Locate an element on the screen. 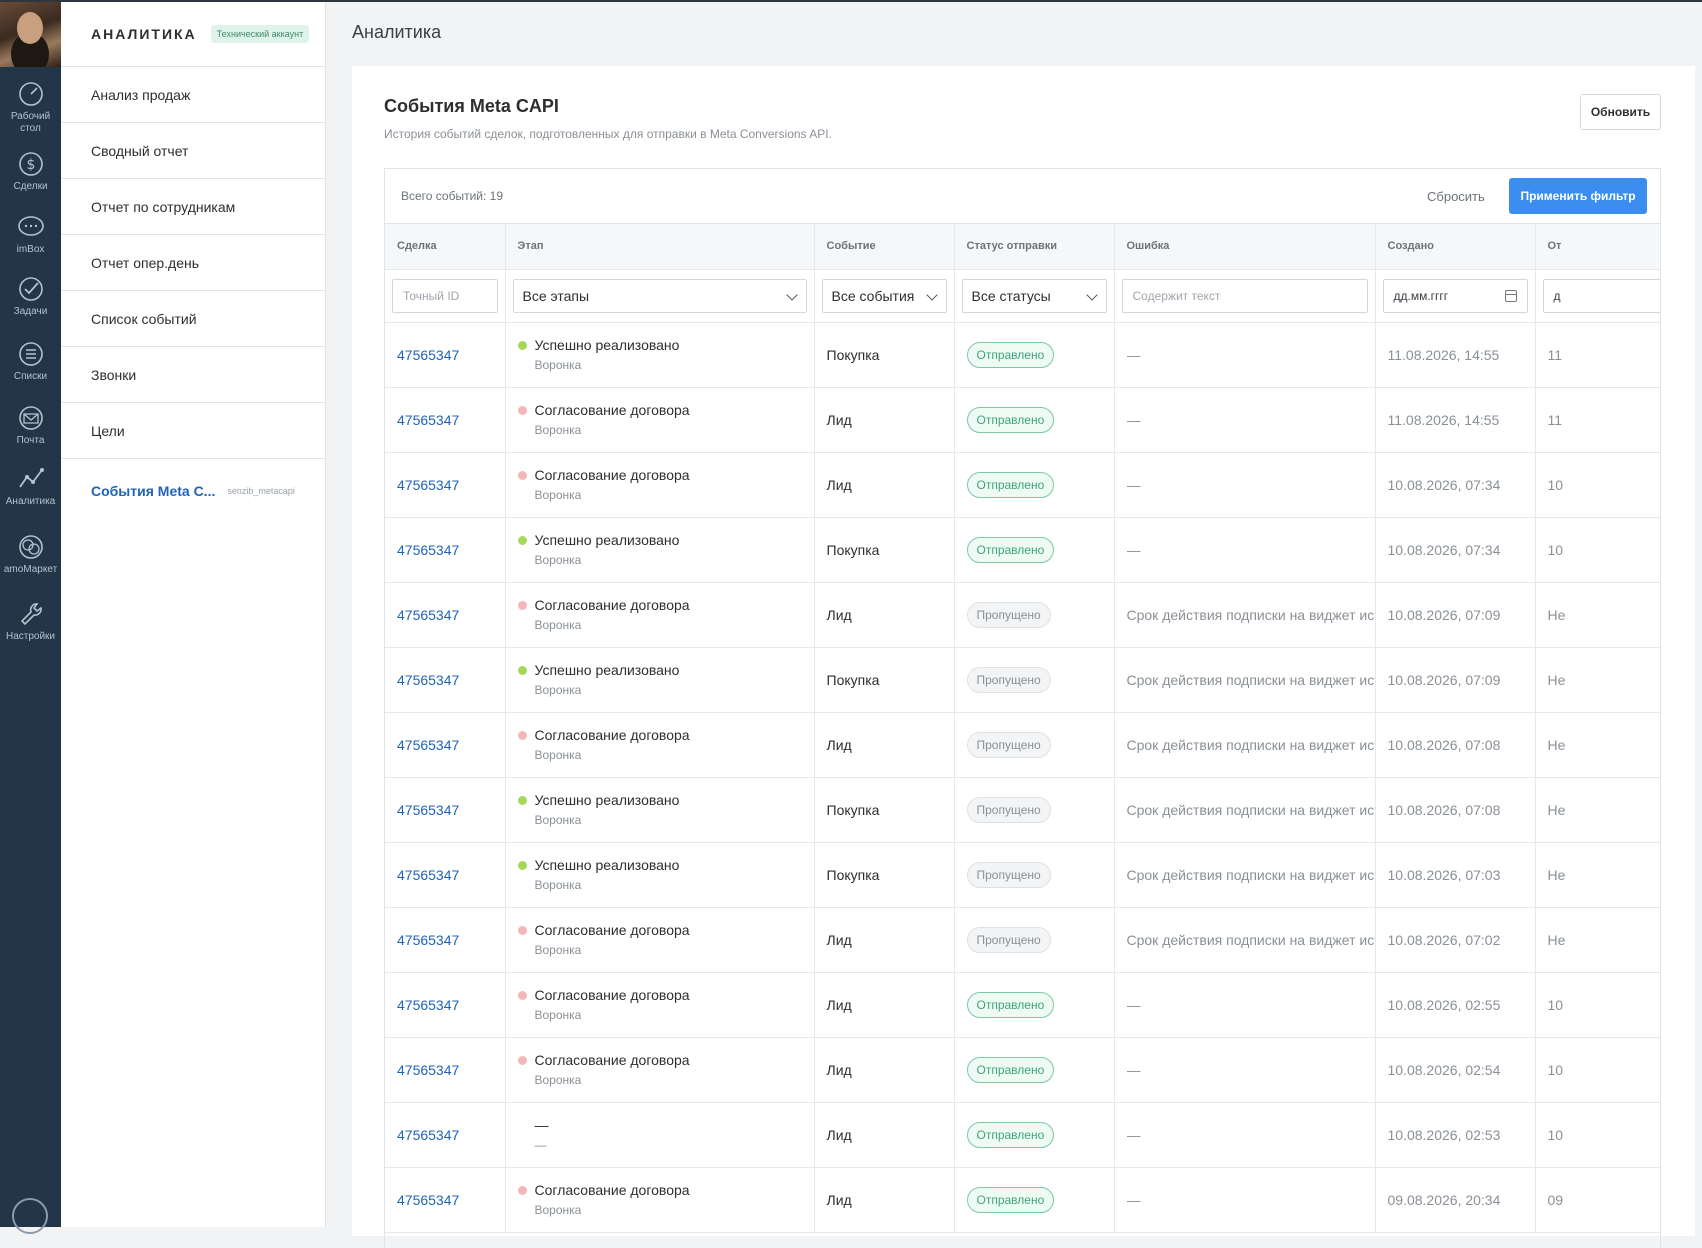  column-header: Сделка is located at coordinates (445, 247).